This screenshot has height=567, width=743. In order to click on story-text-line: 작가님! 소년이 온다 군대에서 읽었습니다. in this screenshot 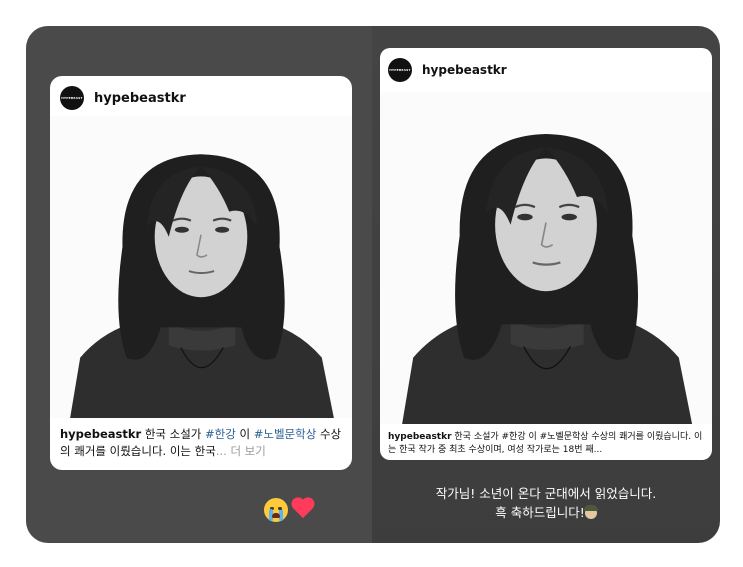, I will do `click(546, 493)`.